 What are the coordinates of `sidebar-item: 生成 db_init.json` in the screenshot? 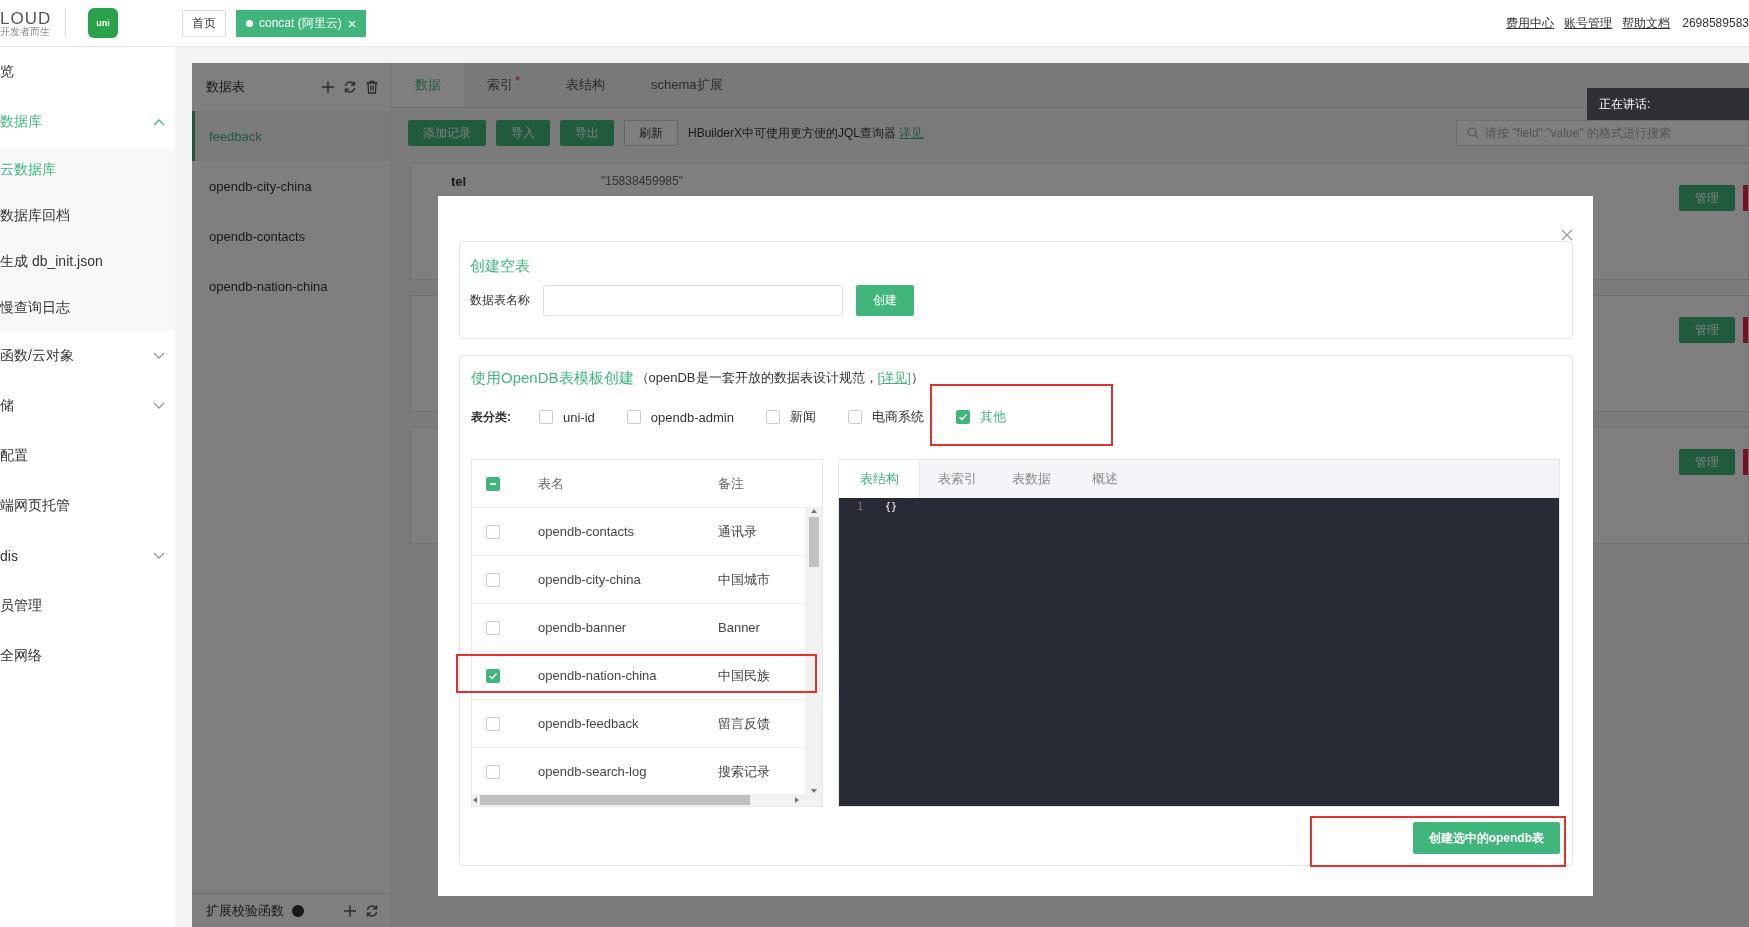 It's located at (87, 262).